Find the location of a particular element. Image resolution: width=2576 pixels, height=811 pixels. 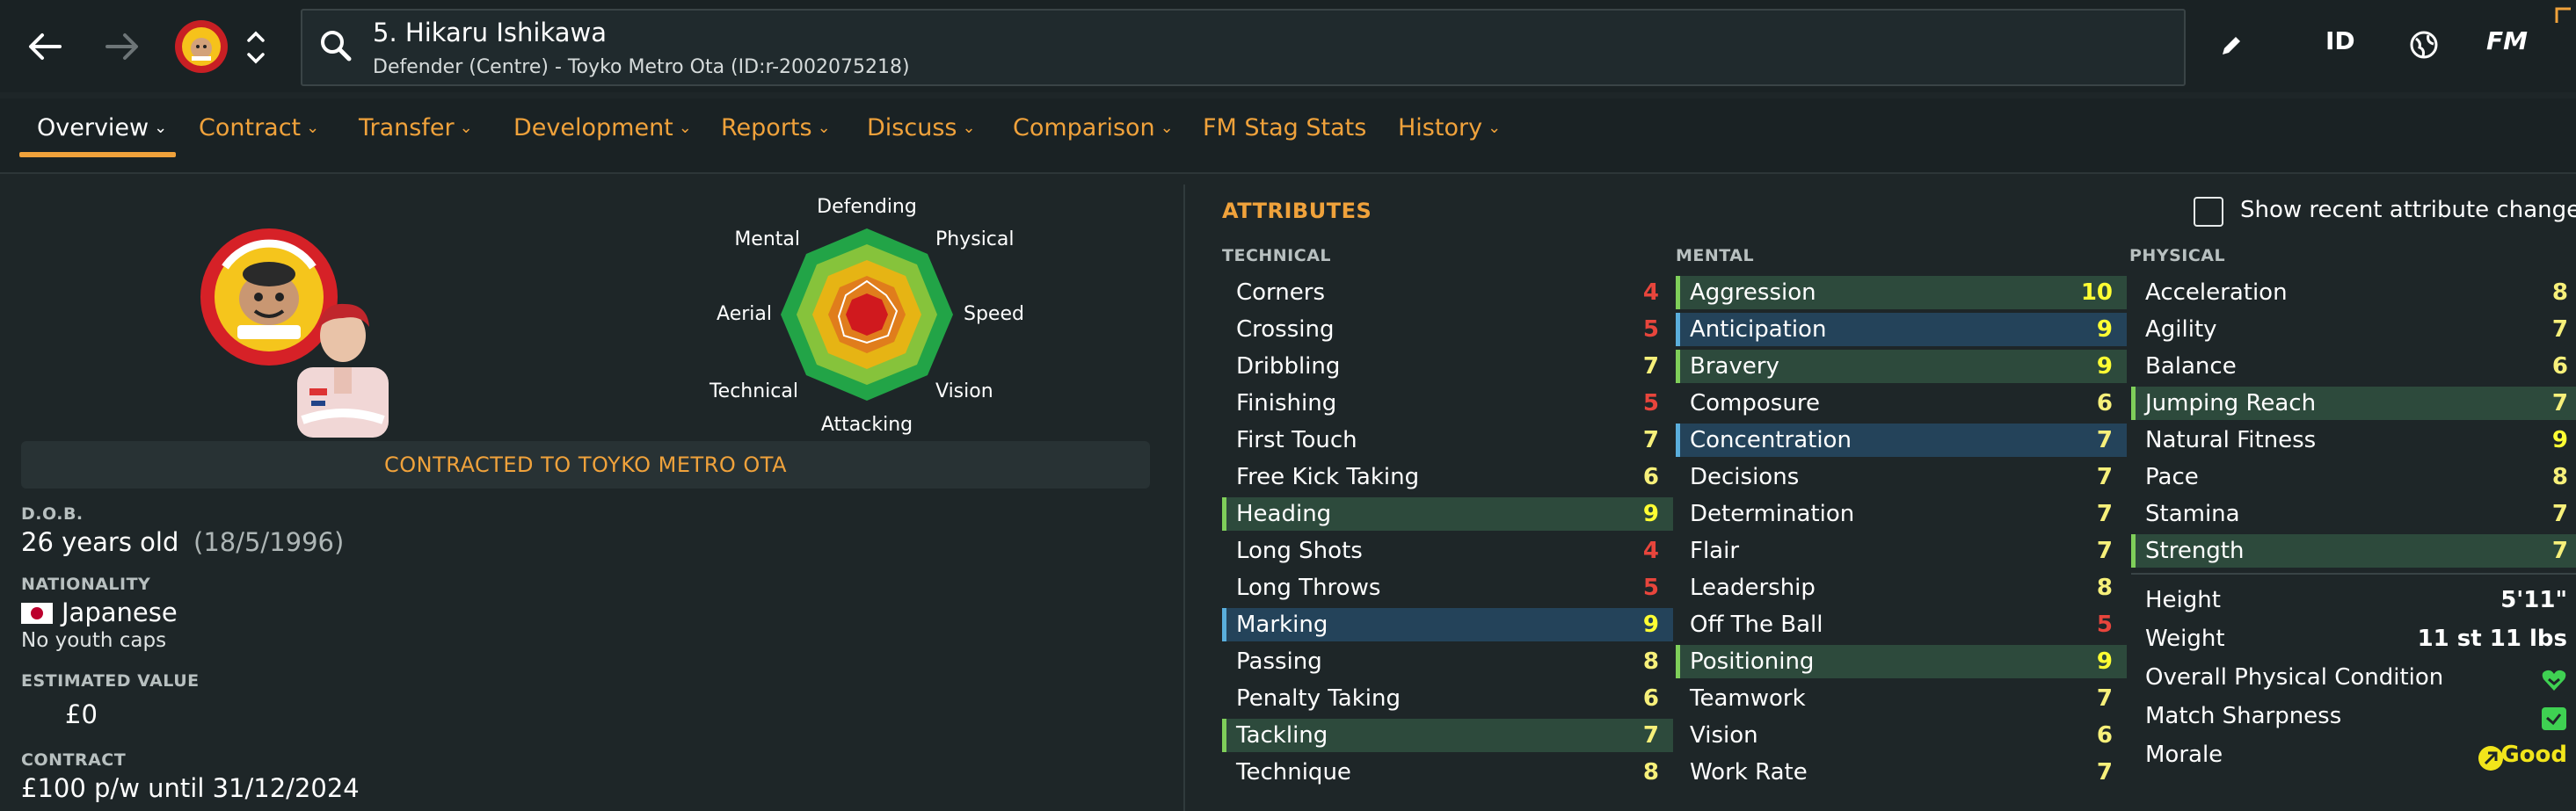

attribute-name: Leadership is located at coordinates (1753, 588).